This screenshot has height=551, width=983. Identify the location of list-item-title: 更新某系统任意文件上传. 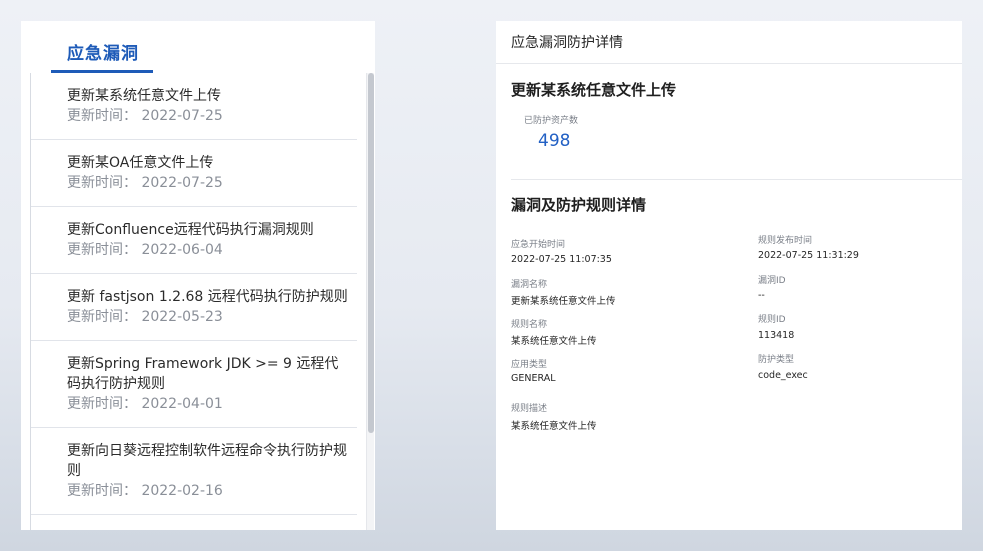
(144, 96).